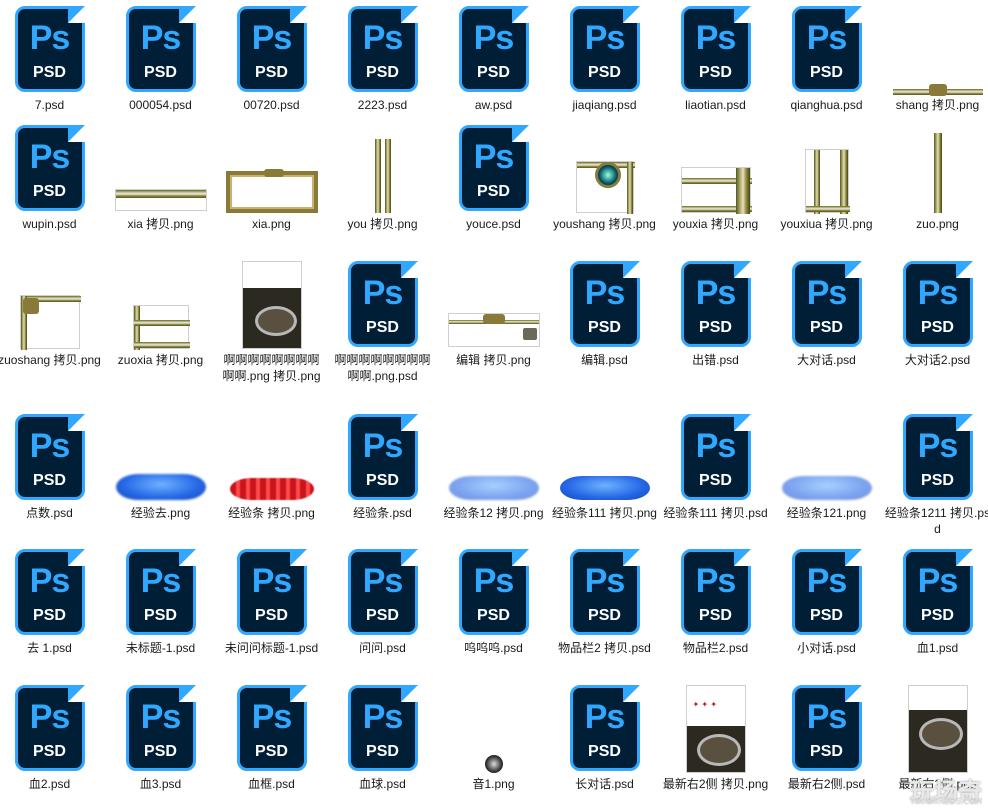 The image size is (988, 812). What do you see at coordinates (715, 61) in the screenshot?
I see `psd-file-item: Ps PSD liaotian.psd` at bounding box center [715, 61].